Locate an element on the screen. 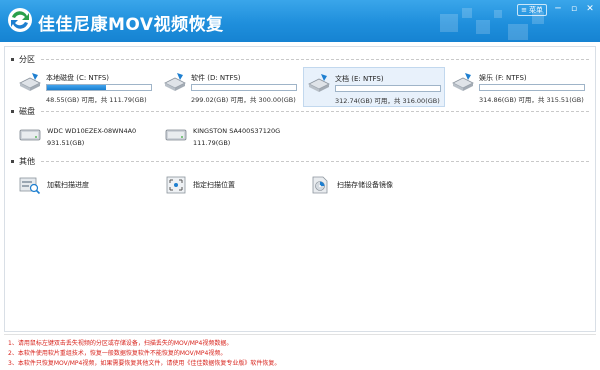  partition-capacity: 48.55(GB) 可用，共 111.79(GB) is located at coordinates (96, 100).